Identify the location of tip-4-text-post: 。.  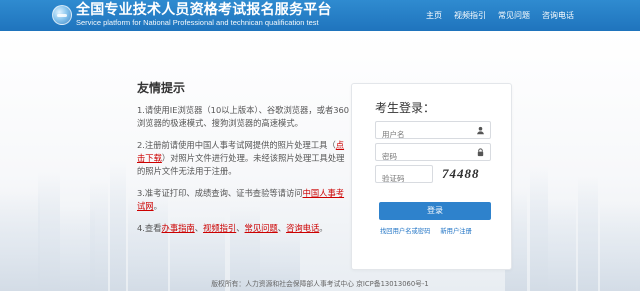
(323, 228).